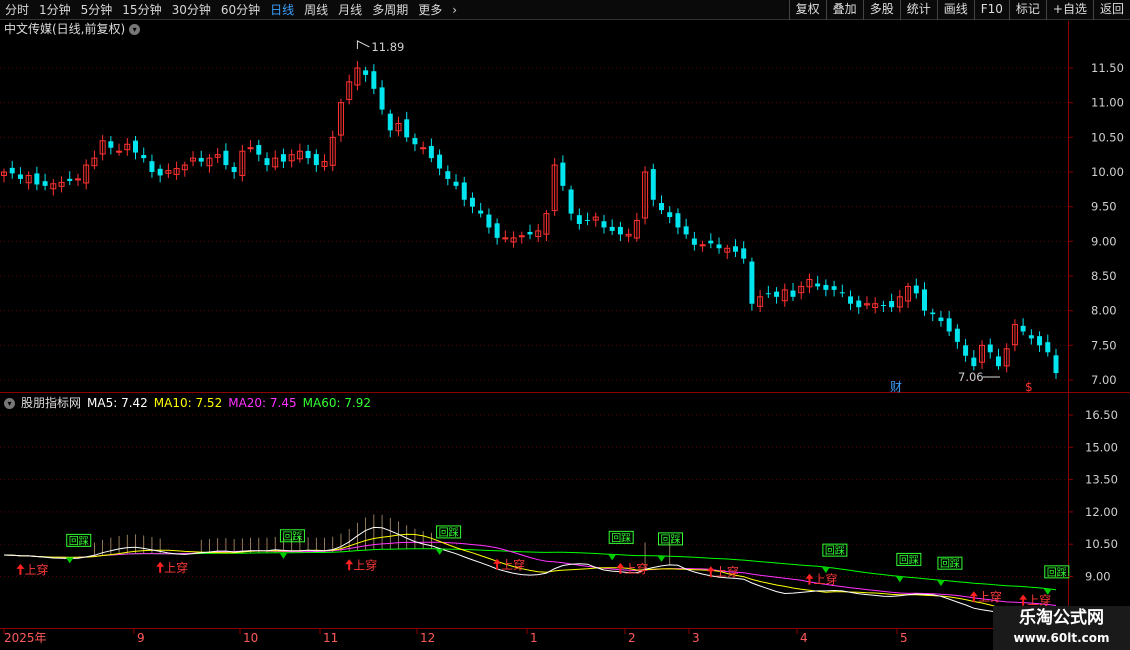 The height and width of the screenshot is (650, 1130). Describe the element at coordinates (1104, 207) in the screenshot. I see `price-tick-label: 9.50` at that location.